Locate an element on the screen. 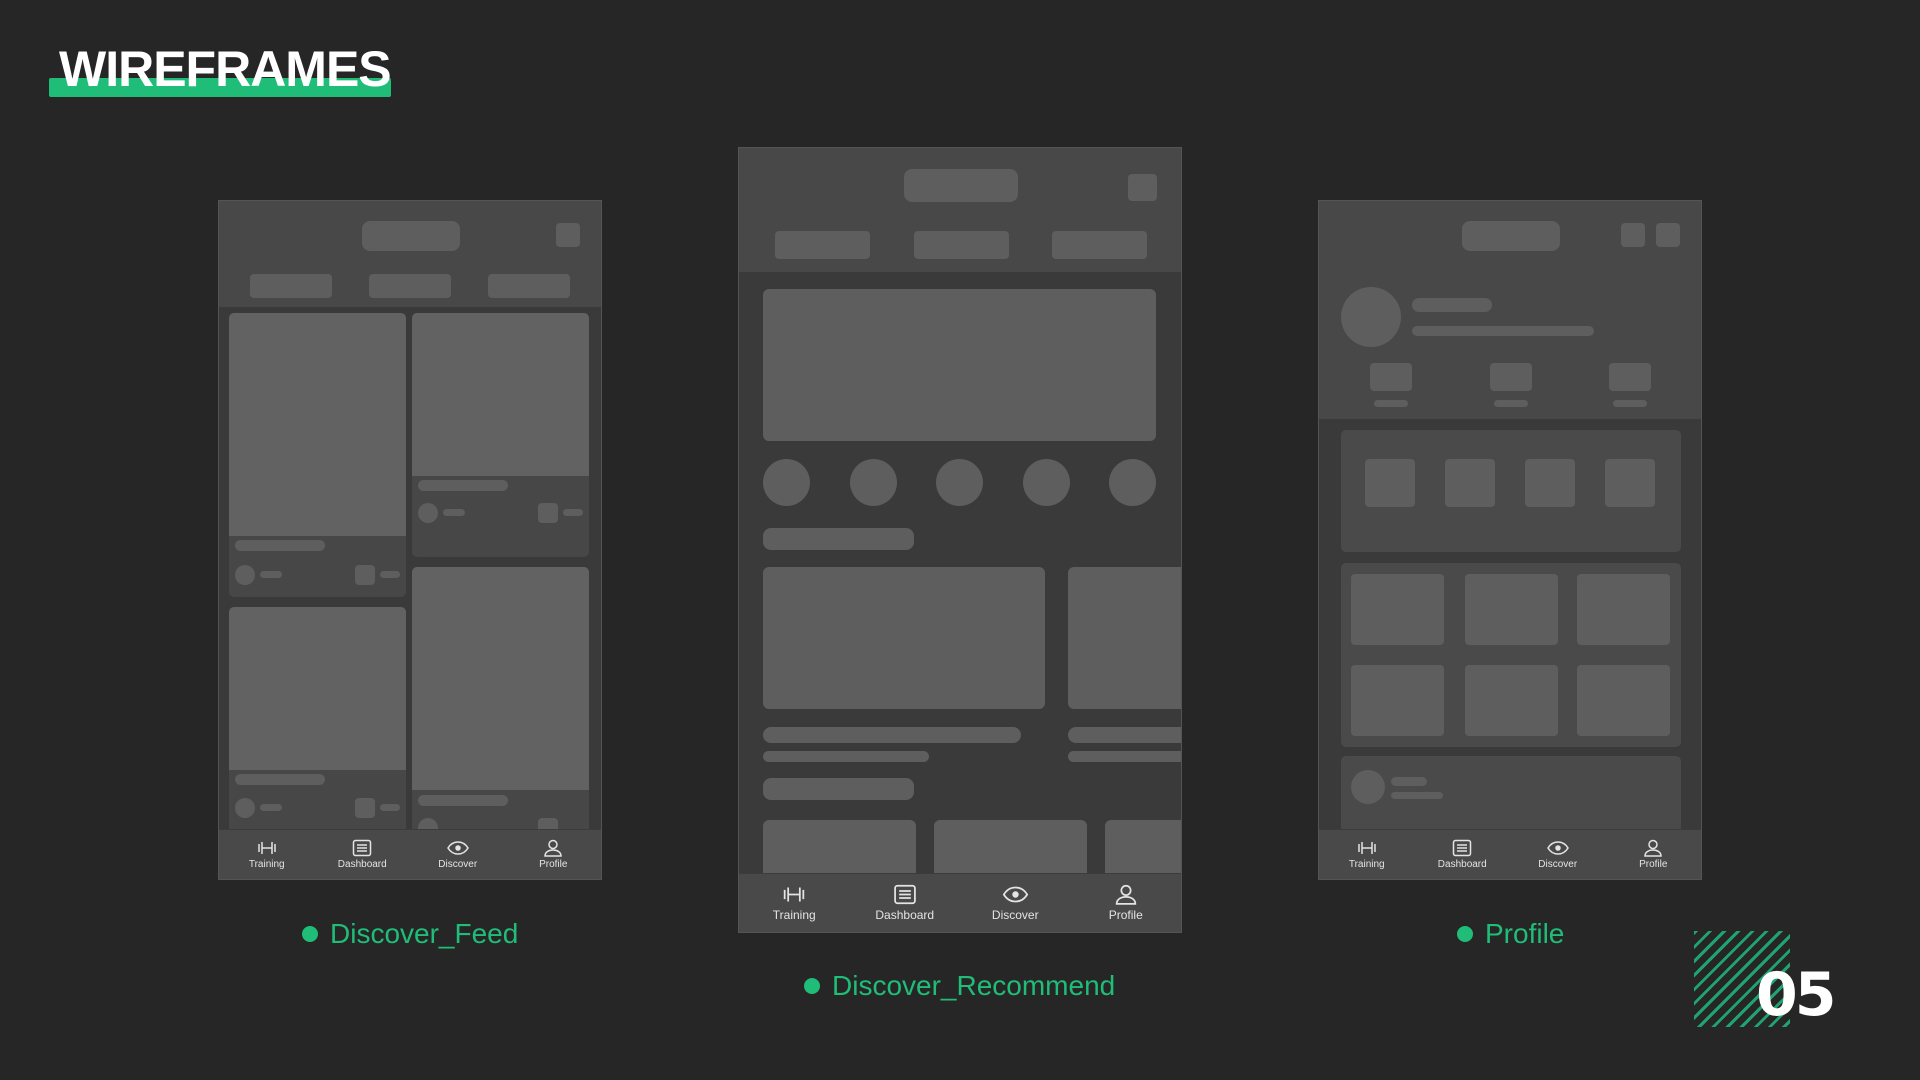 The image size is (1920, 1080). wireframe-profile: Training Dashboard Discover Profile is located at coordinates (1510, 540).